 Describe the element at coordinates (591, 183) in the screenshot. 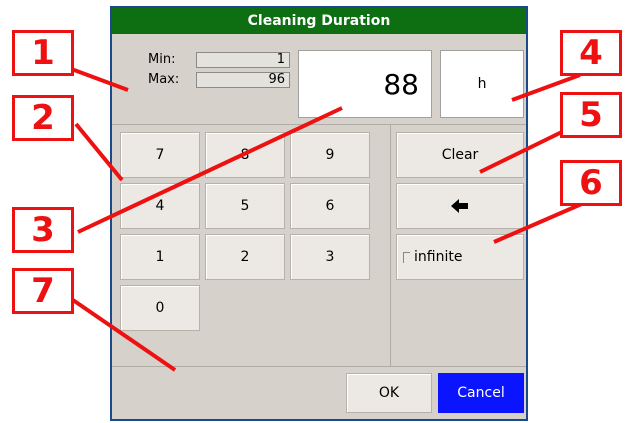

I see `callout-6: 6` at that location.